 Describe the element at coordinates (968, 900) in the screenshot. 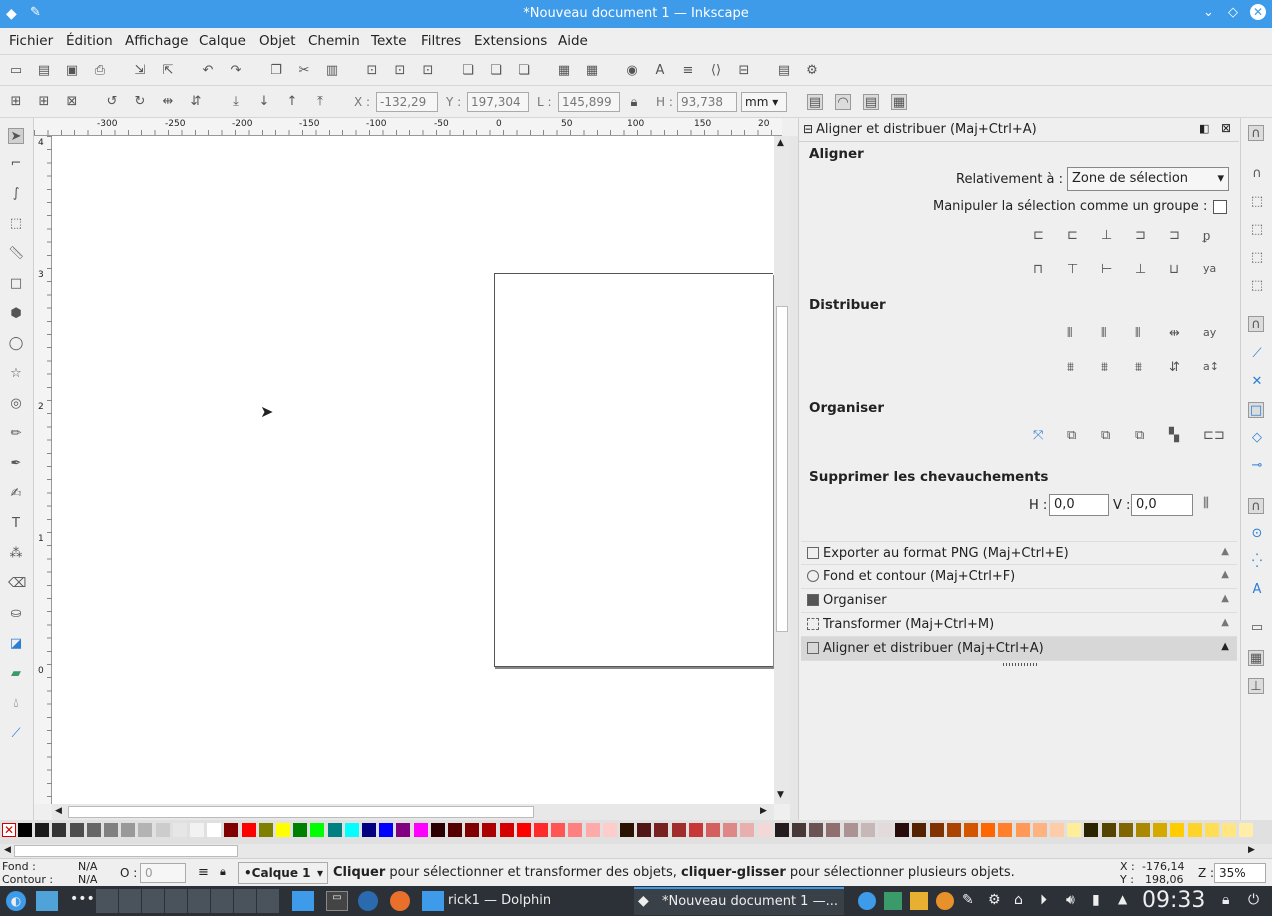

I see `paint-tray-icon: ✎` at that location.